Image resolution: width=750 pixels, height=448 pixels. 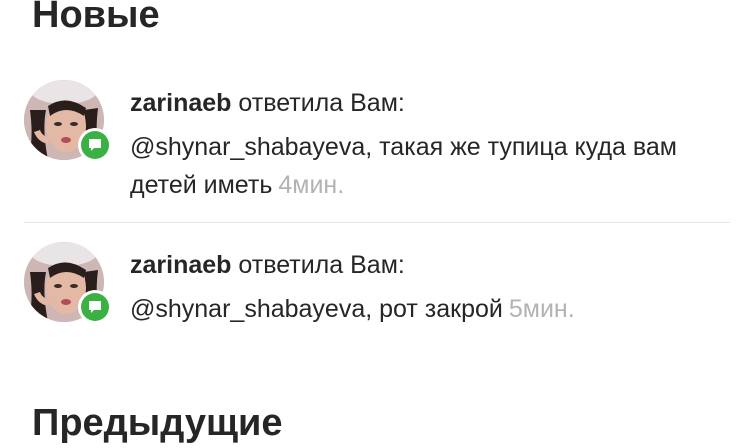 I want to click on section-title-new: Новые, so click(x=96, y=18).